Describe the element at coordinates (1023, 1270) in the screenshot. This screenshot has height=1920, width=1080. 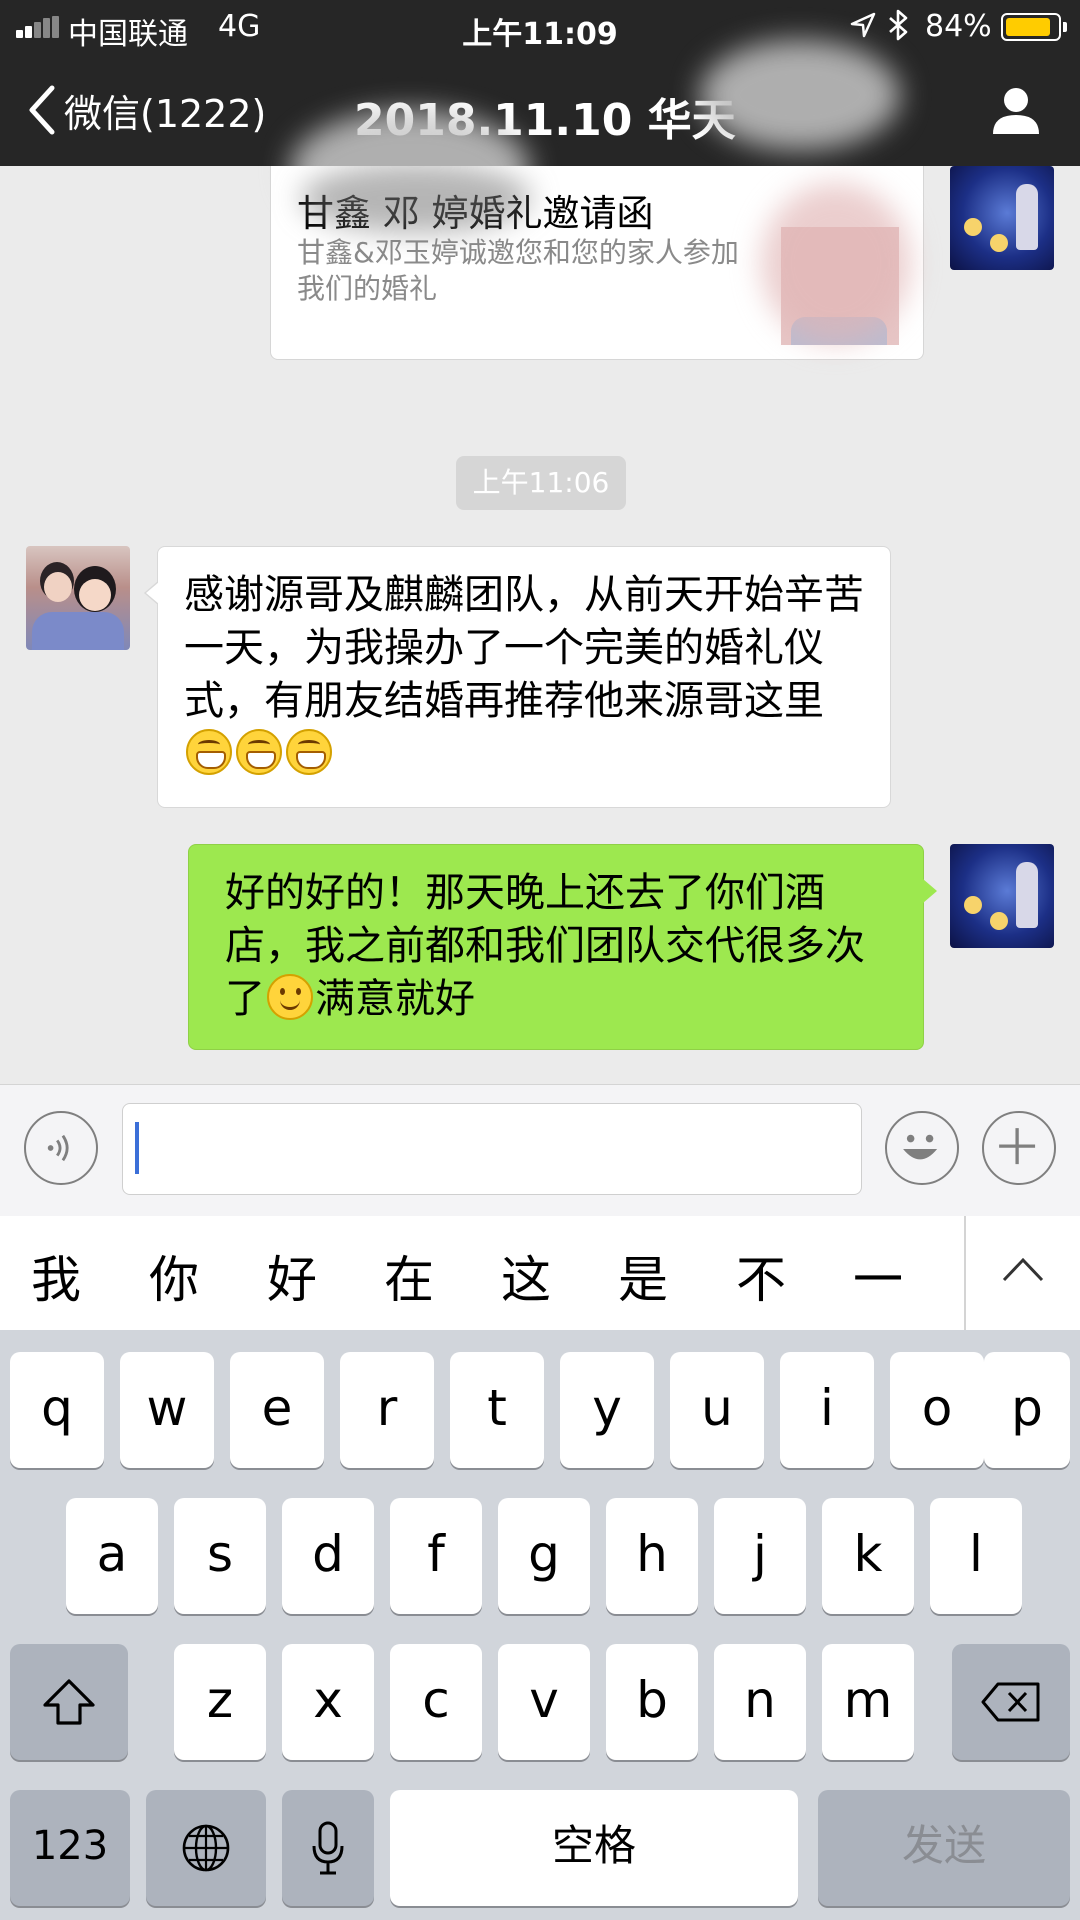
I see `collapse-chevron-icon` at that location.